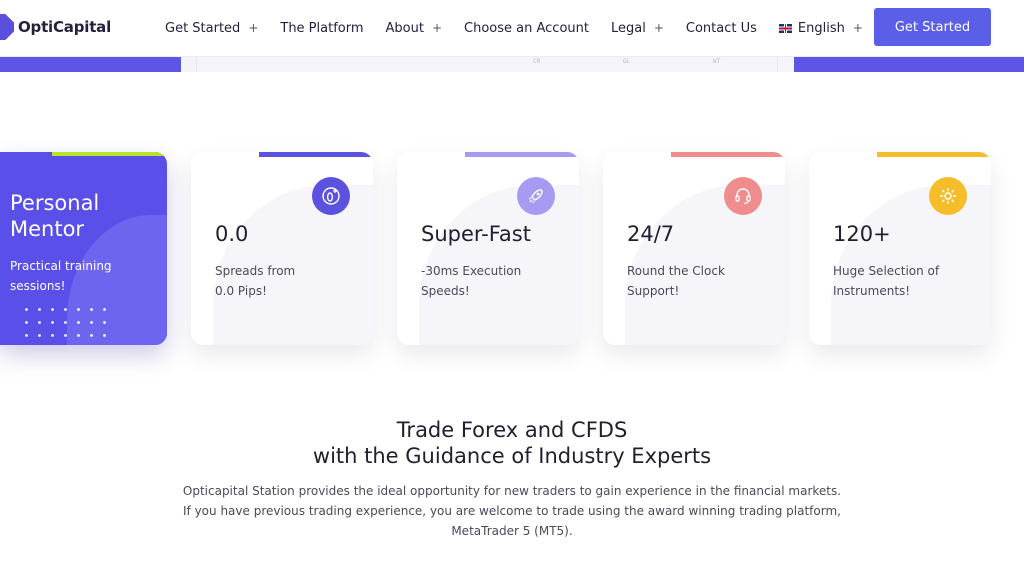 The height and width of the screenshot is (568, 1024). I want to click on nav-item-legal: Legal +, so click(637, 28).